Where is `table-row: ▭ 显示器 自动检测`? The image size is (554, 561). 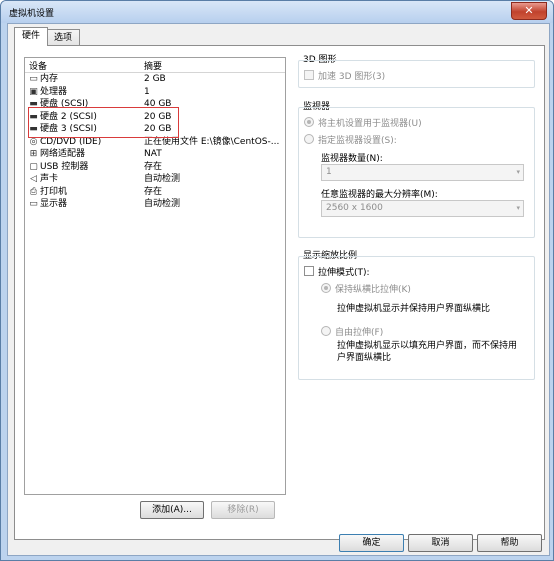
table-row: ▭ 显示器 自动检测 is located at coordinates (155, 204).